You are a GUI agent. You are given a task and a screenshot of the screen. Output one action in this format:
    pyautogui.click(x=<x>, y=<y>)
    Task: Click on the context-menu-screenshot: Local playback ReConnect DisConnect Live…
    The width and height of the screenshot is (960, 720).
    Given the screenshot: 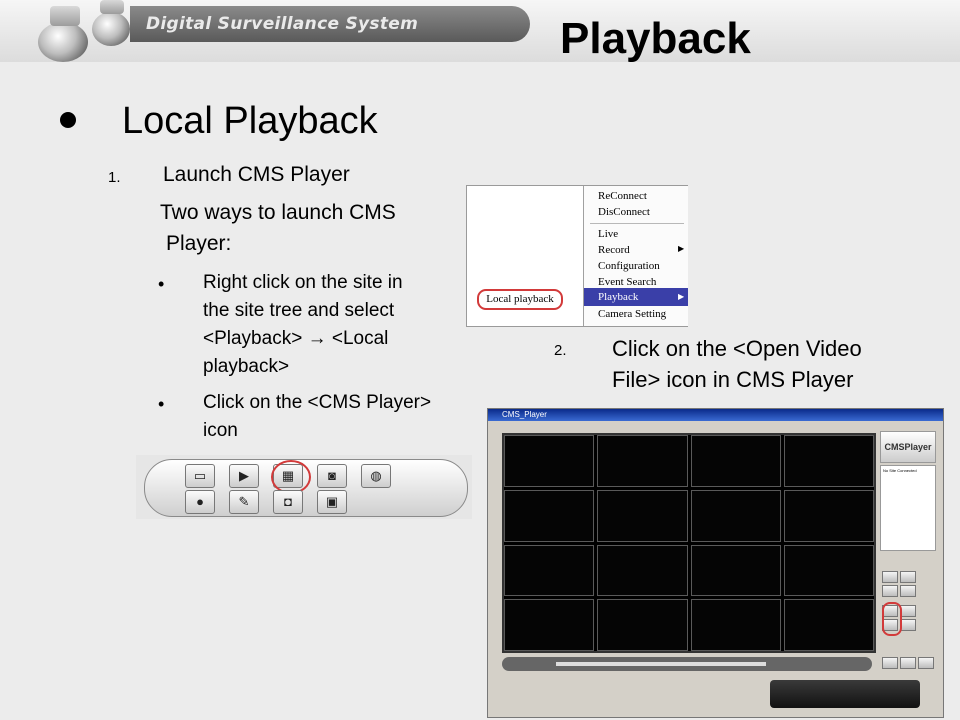 What is the action you would take?
    pyautogui.click(x=577, y=256)
    